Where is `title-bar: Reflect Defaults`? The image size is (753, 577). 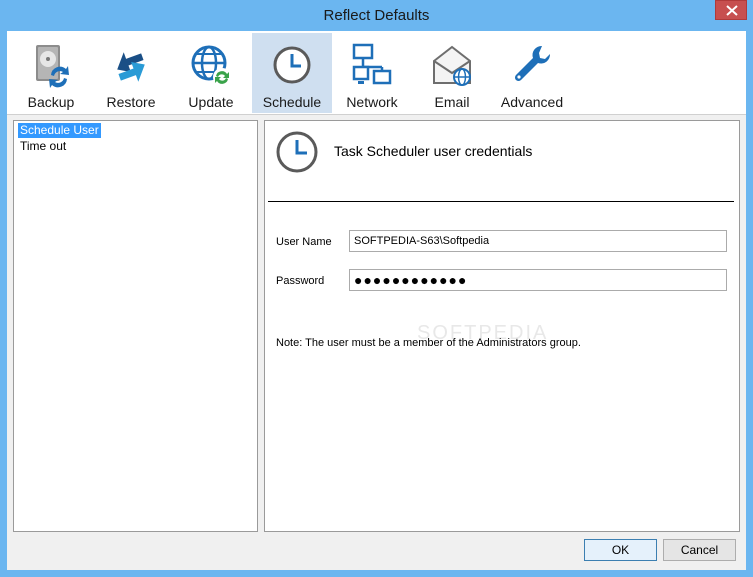
title-bar: Reflect Defaults is located at coordinates (376, 15).